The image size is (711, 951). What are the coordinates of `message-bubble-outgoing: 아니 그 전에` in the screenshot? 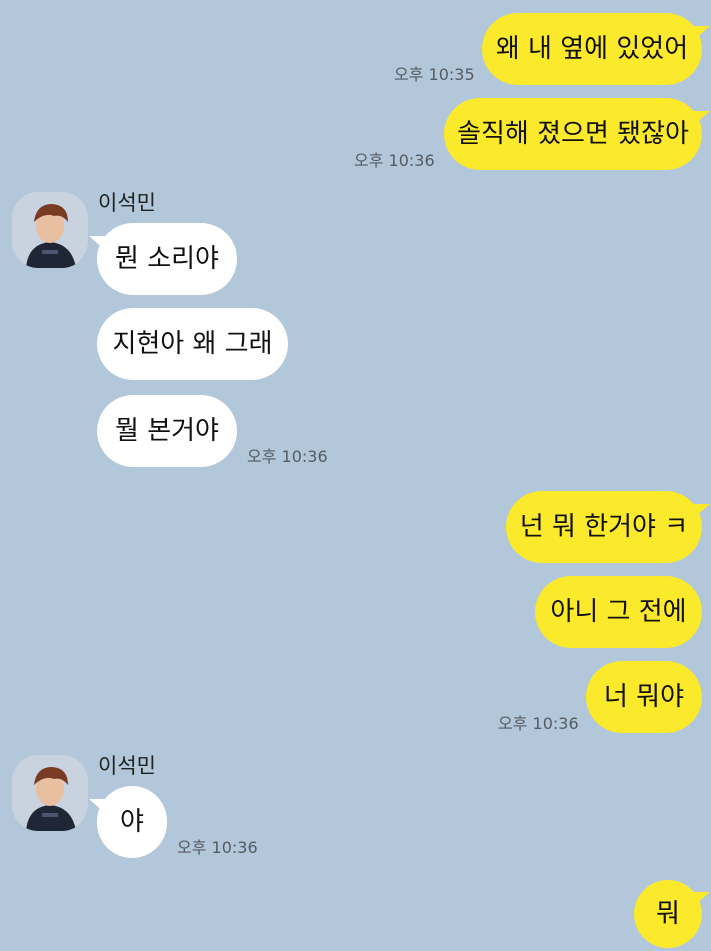 It's located at (618, 612).